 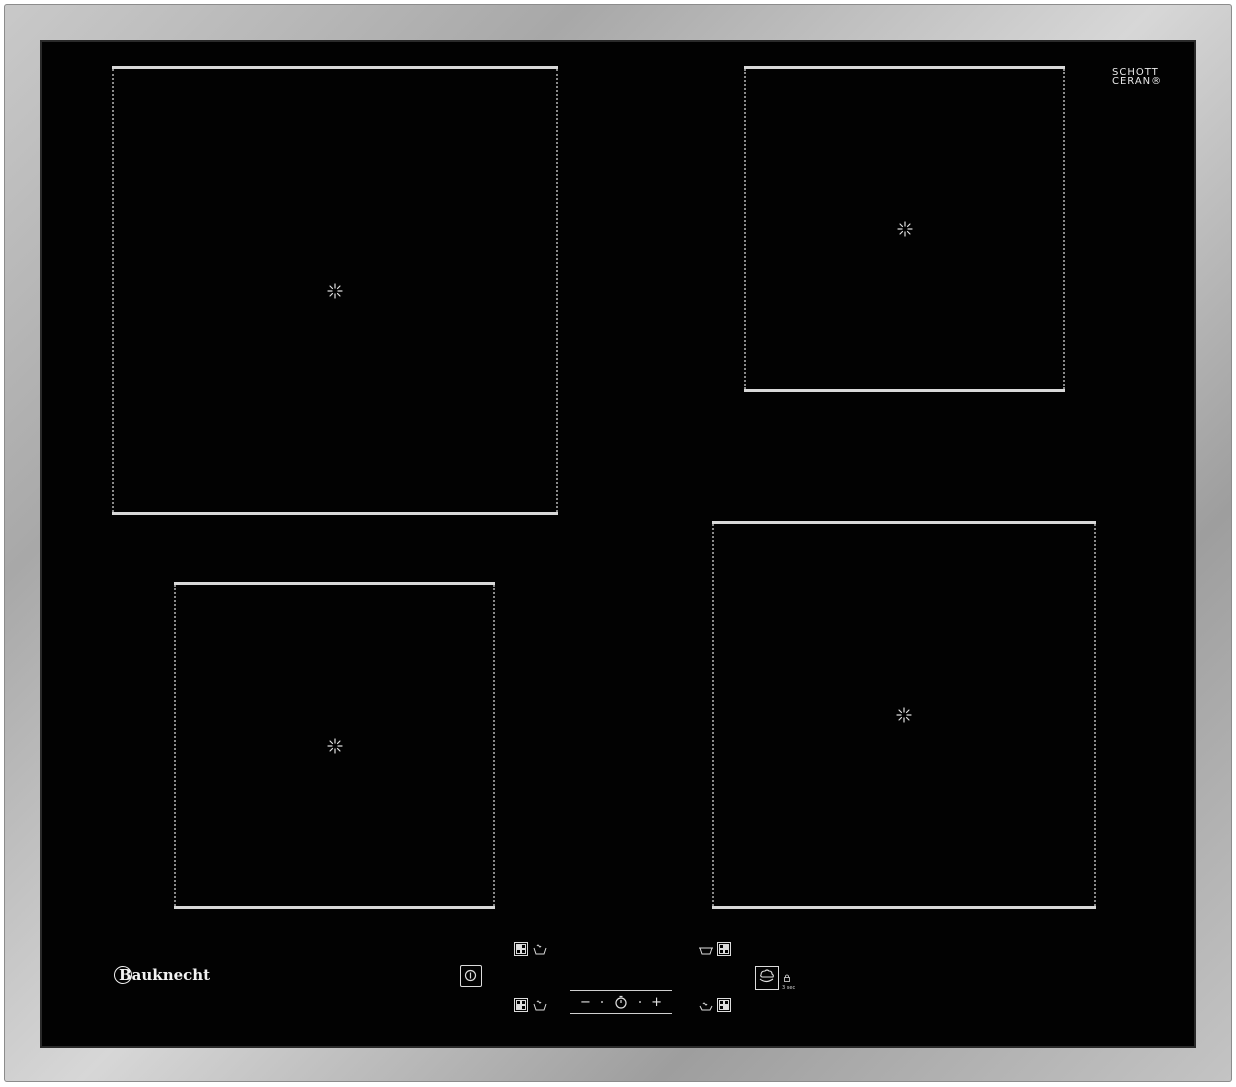 I want to click on booster-button, so click(x=767, y=978).